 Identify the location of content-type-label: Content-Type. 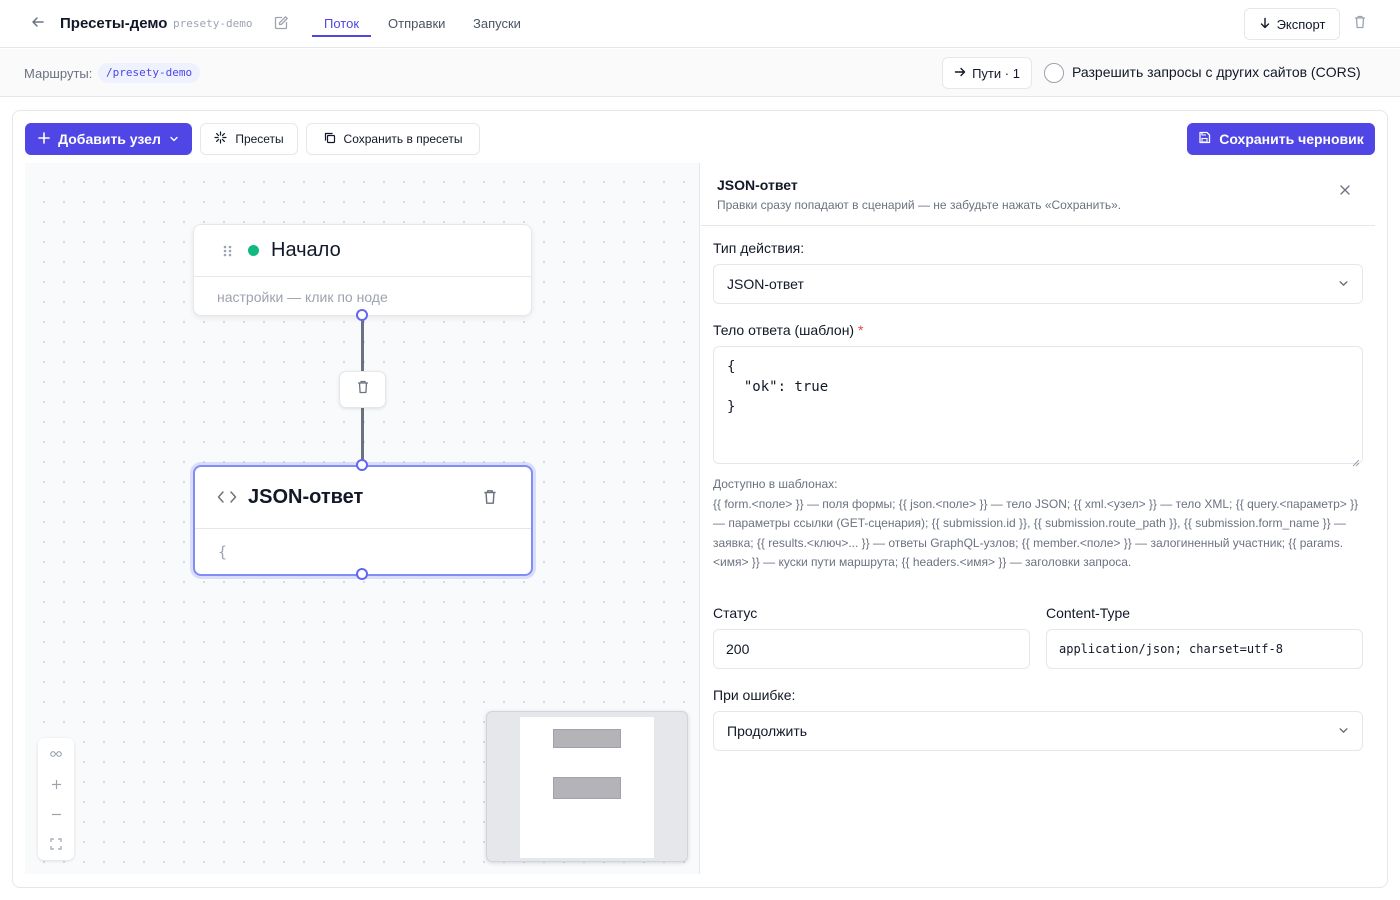
(1088, 613).